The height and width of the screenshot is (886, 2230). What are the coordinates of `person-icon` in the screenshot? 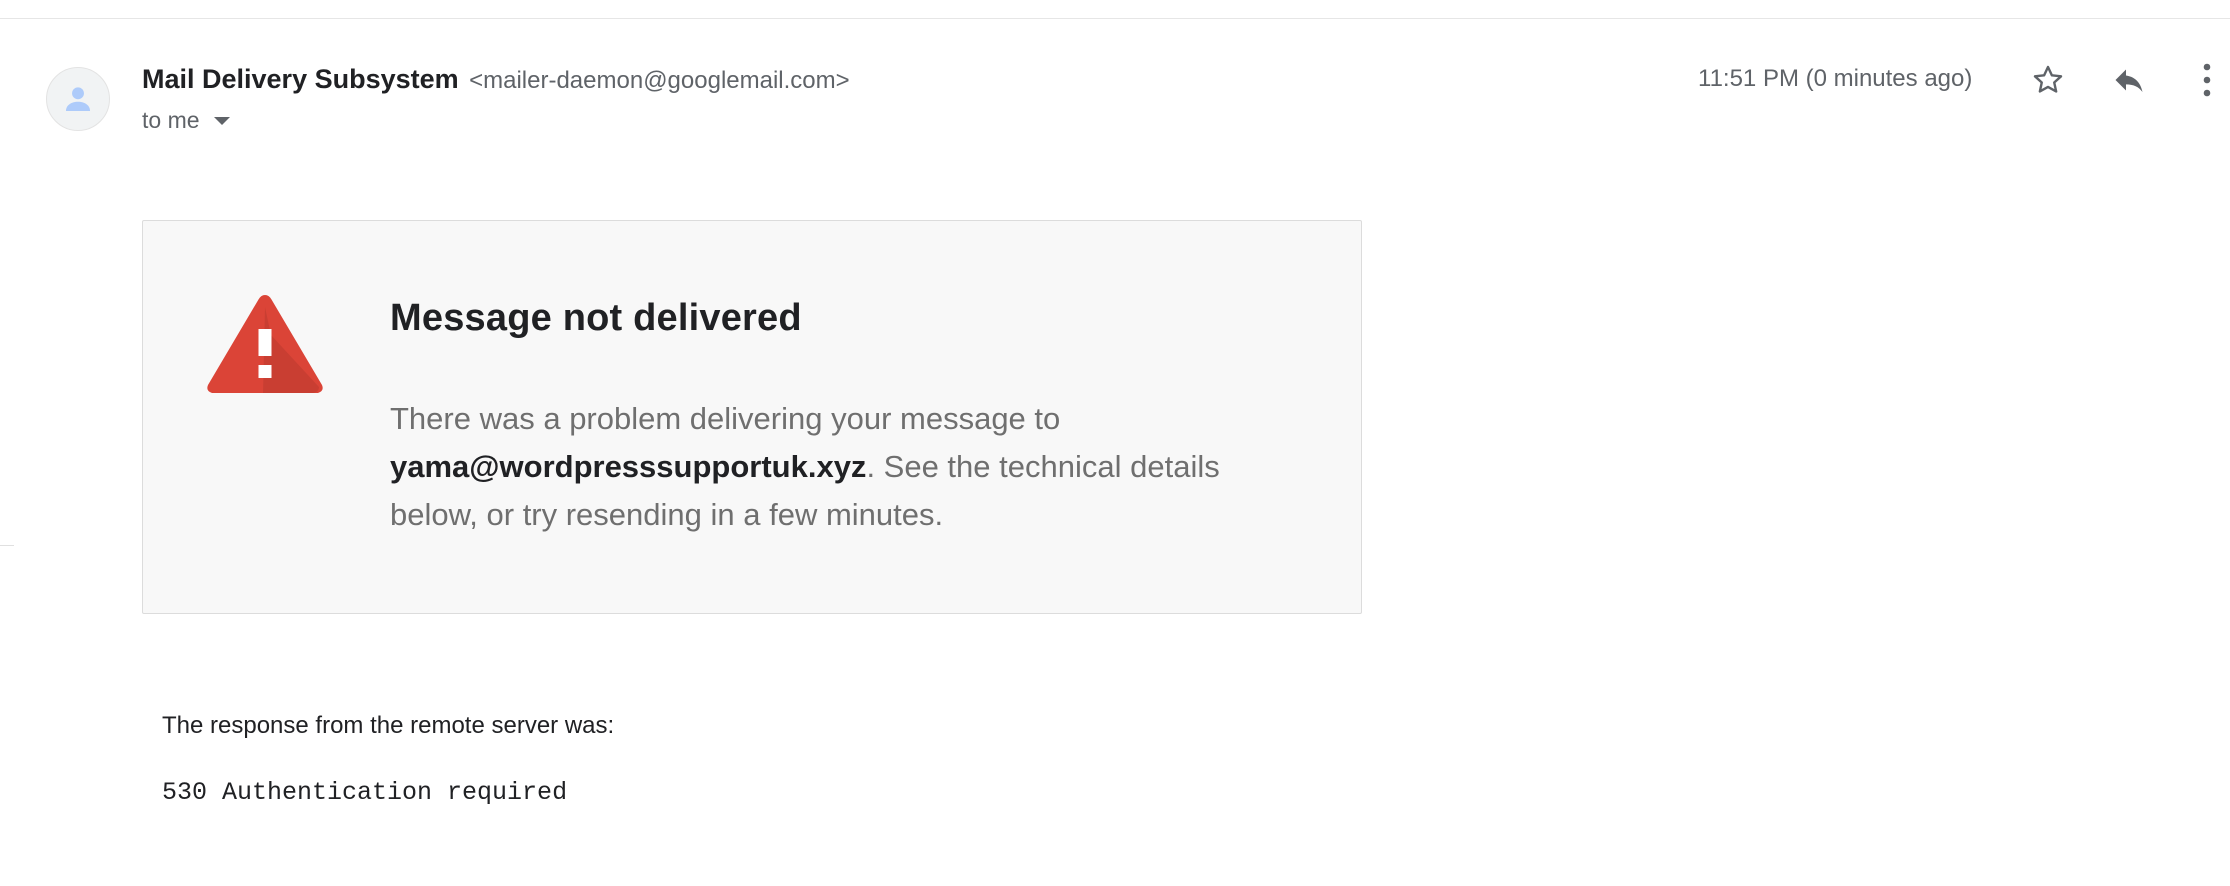 It's located at (78, 99).